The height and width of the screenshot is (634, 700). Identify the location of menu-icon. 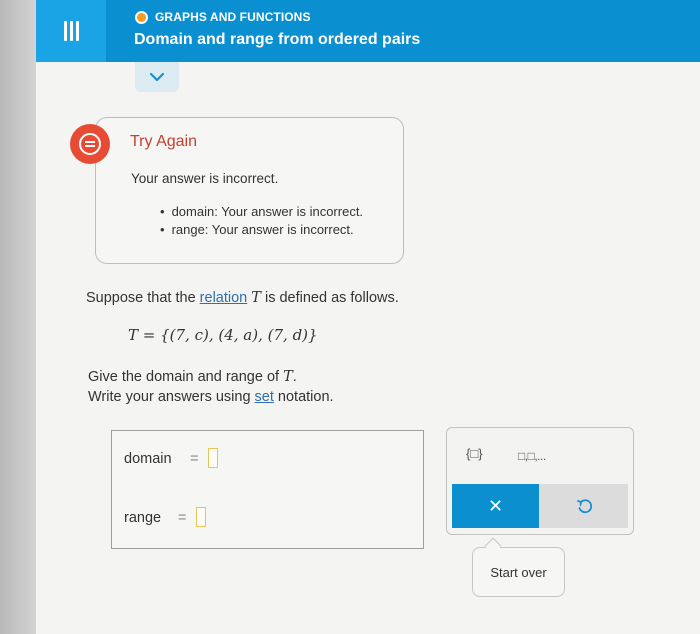
(71, 31).